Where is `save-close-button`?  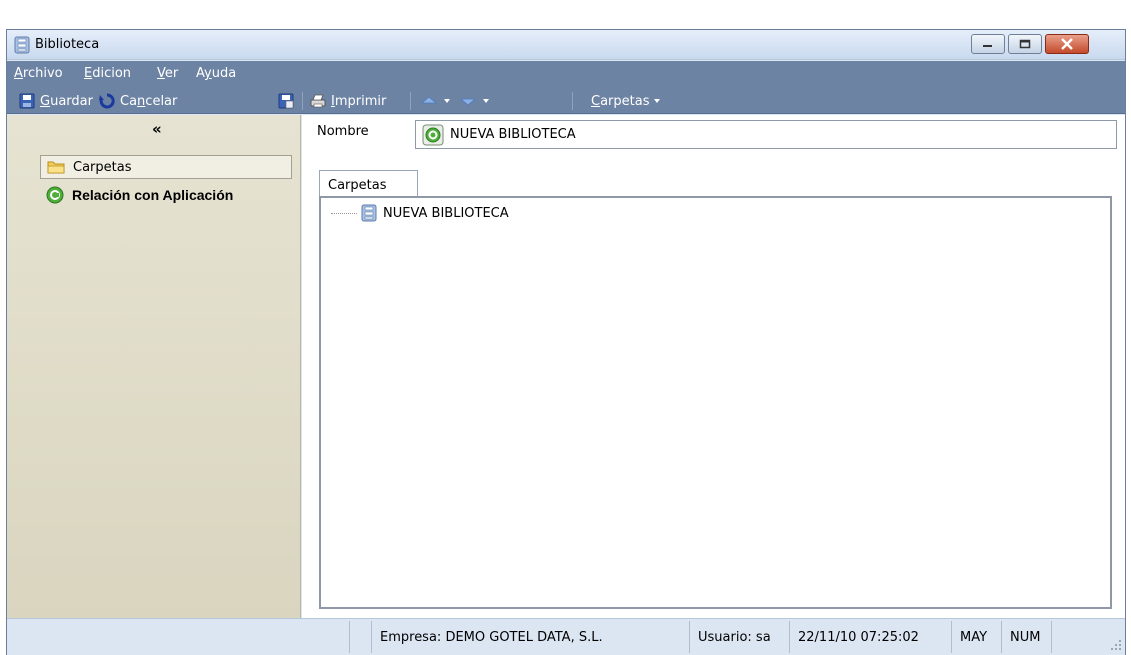
save-close-button is located at coordinates (288, 101).